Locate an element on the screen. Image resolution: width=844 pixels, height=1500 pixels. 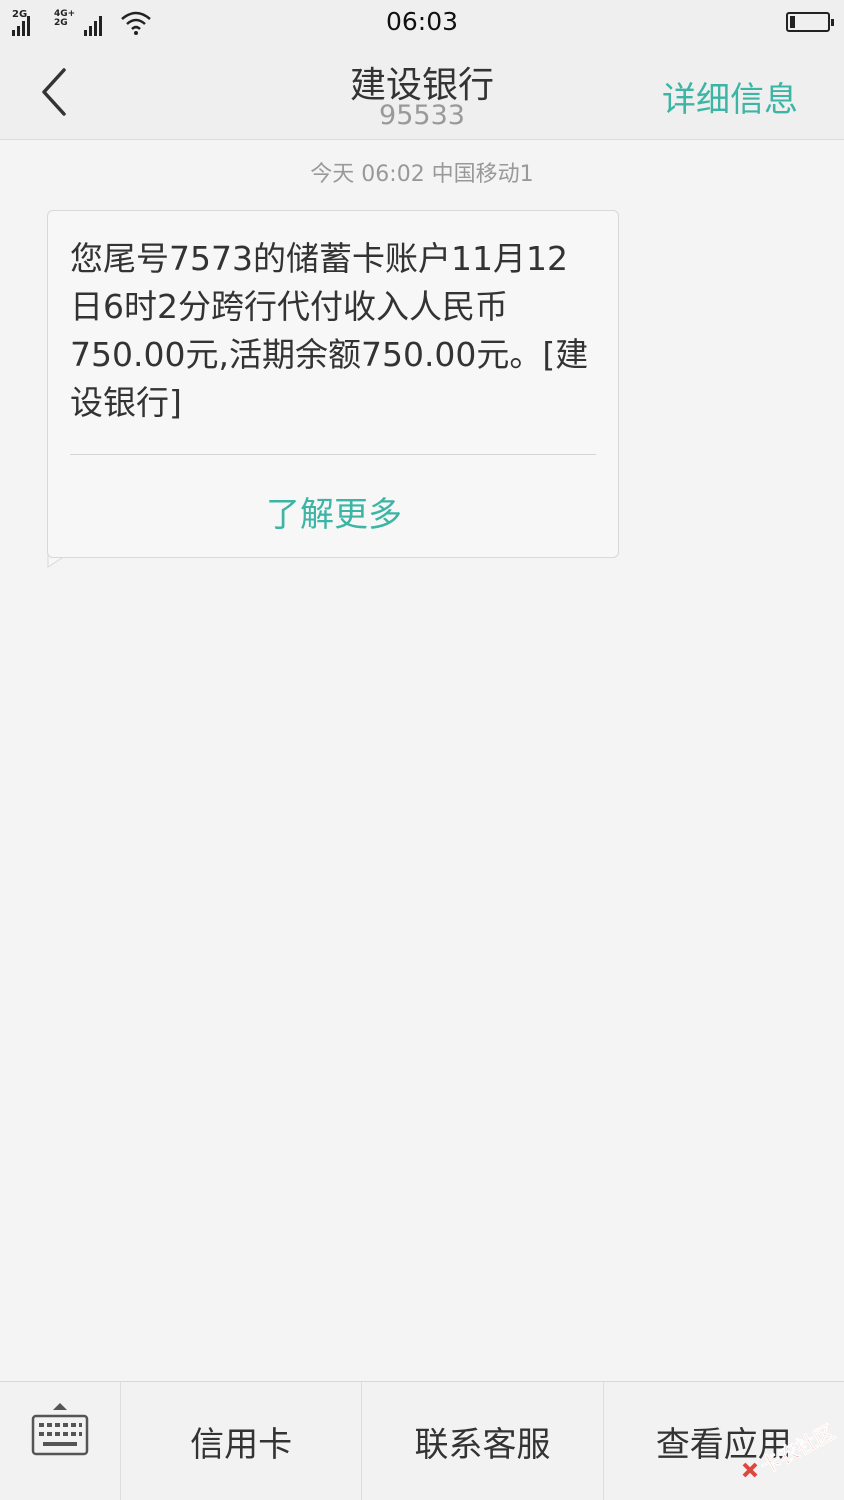
watermark-logo: 卡农社区 is located at coordinates (790, 1449).